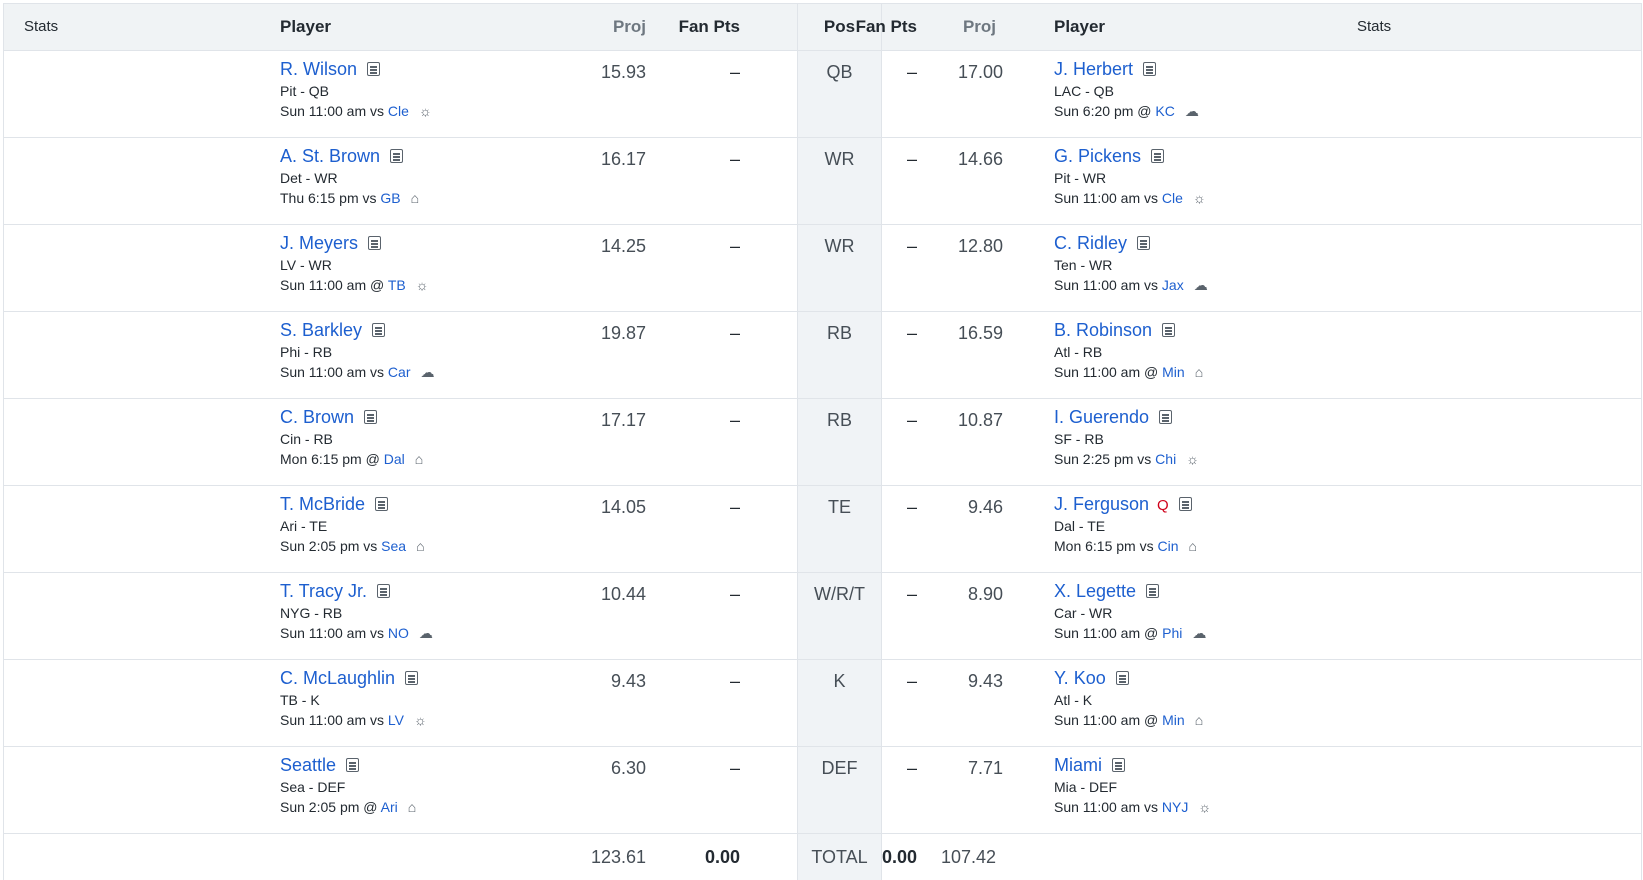  What do you see at coordinates (1083, 613) in the screenshot?
I see `right-team-position: Car - WR` at bounding box center [1083, 613].